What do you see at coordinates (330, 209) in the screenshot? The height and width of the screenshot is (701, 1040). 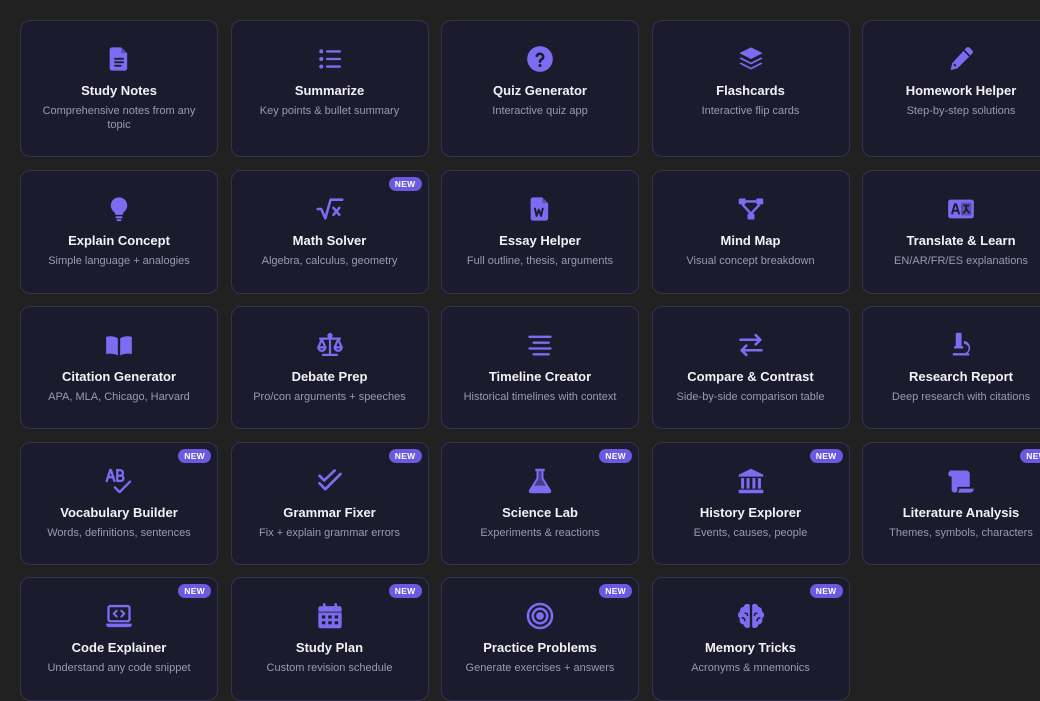 I see `square-root-icon` at bounding box center [330, 209].